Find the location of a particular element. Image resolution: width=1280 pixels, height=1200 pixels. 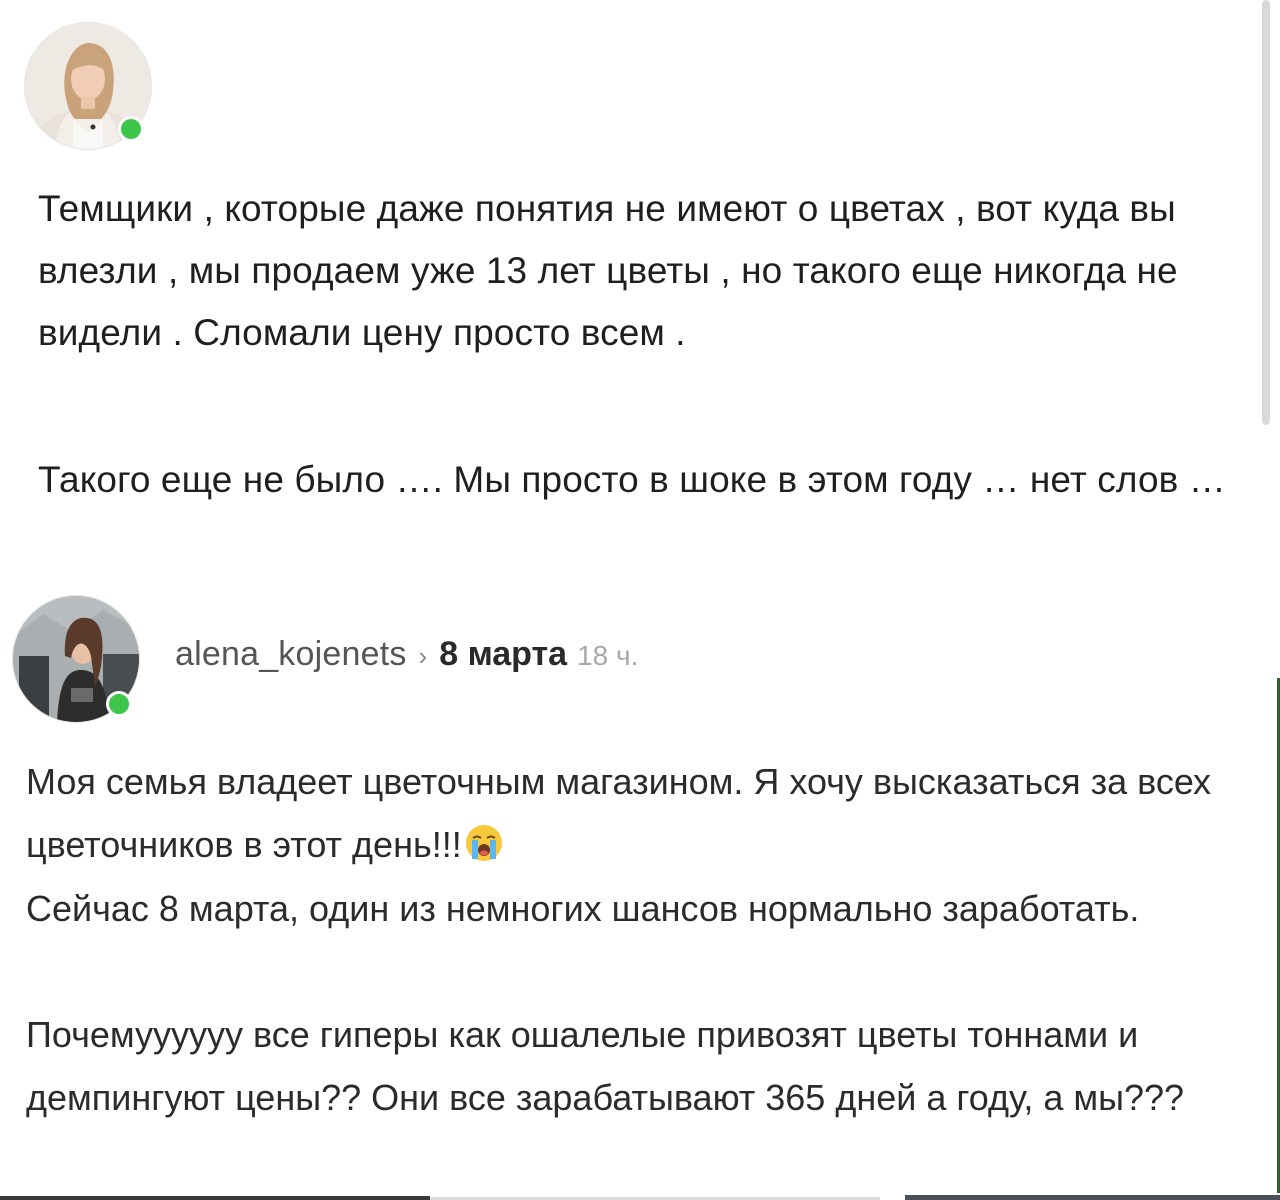

chevron-right-icon: › is located at coordinates (423, 656).